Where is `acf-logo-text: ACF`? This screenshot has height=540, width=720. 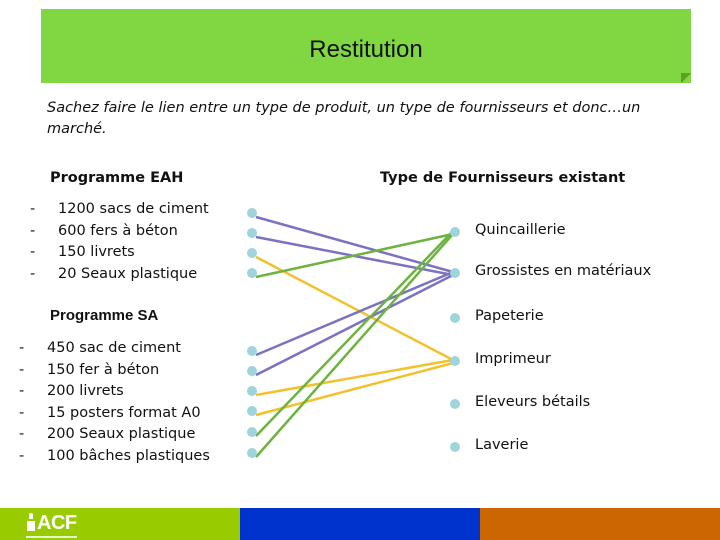 acf-logo-text: ACF is located at coordinates (57, 523).